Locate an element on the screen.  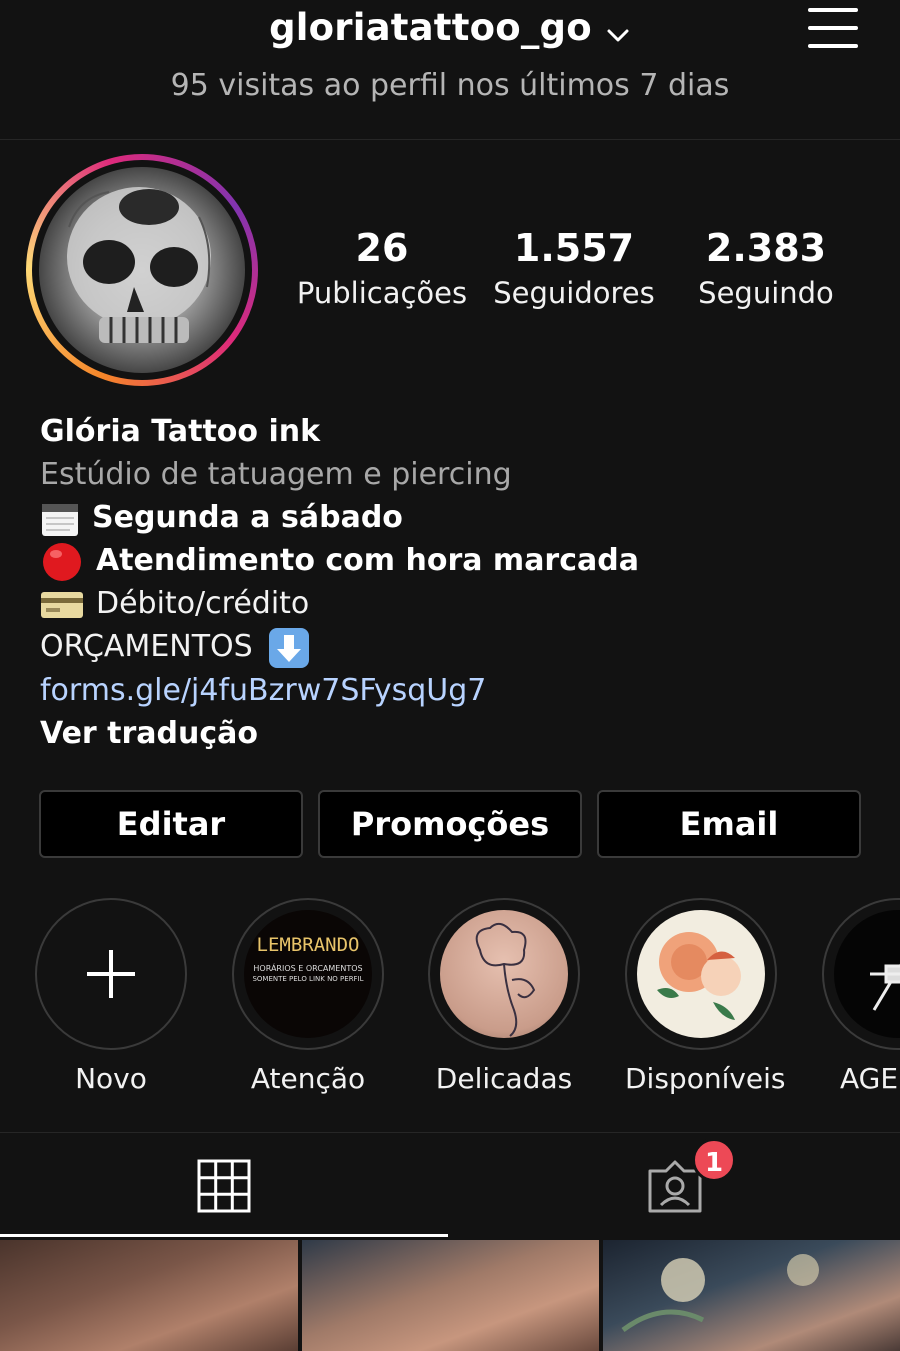
rose-lady-tattoo-image is located at coordinates (699, 976).